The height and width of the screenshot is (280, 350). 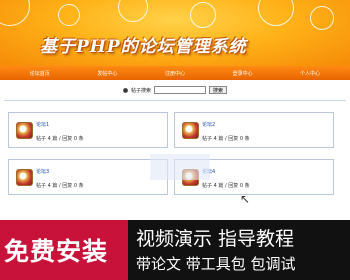 What do you see at coordinates (42, 171) in the screenshot?
I see `forum-name: 论坛3` at bounding box center [42, 171].